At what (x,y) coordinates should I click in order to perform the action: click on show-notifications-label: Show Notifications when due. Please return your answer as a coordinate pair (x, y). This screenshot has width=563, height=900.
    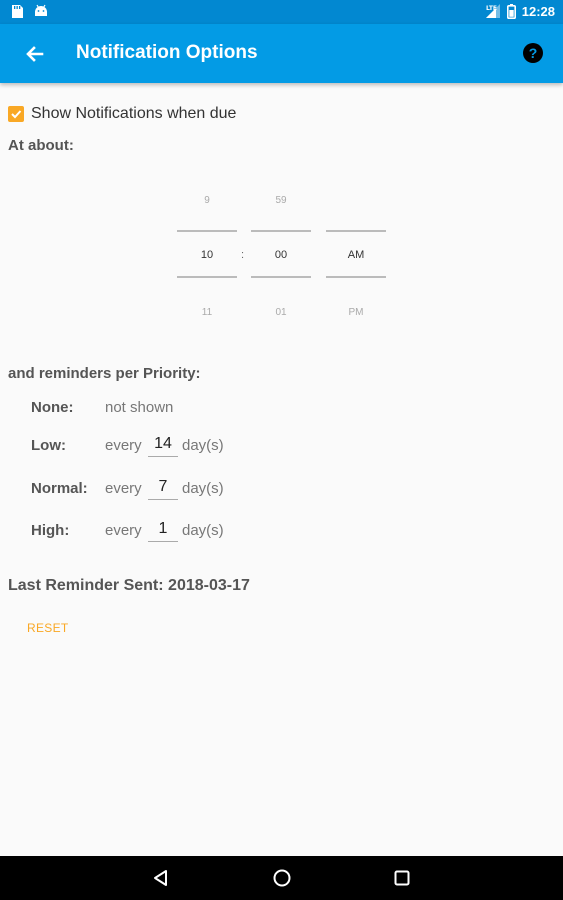
    Looking at the image, I should click on (134, 113).